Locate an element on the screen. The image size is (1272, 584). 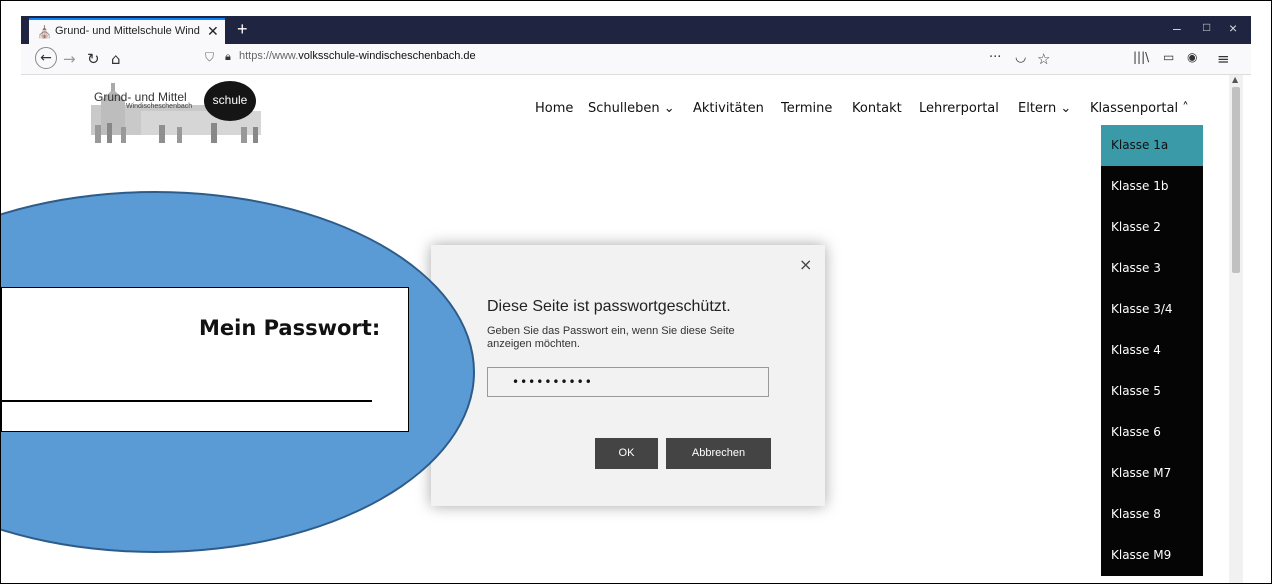
nav-schulleben: Schulleben ⌄ is located at coordinates (631, 108).